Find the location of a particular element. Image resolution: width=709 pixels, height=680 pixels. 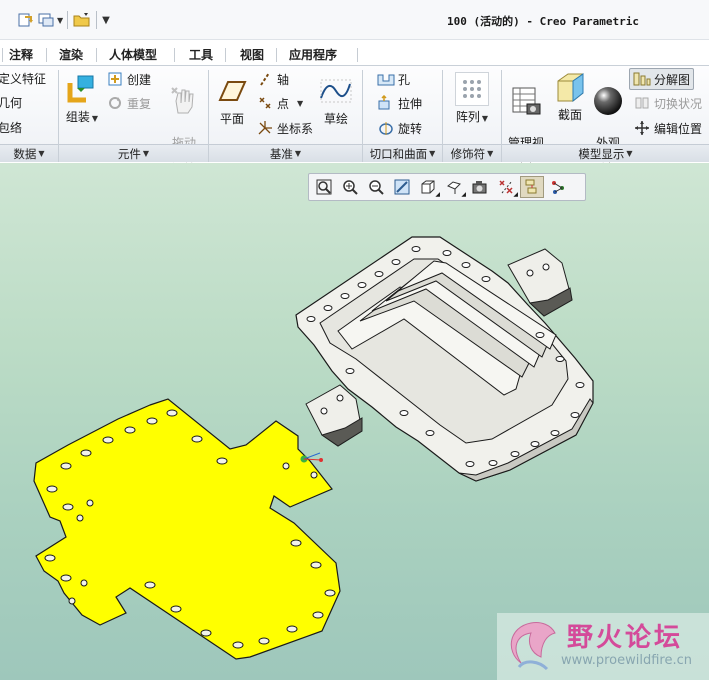

hole-icon is located at coordinates (386, 79).